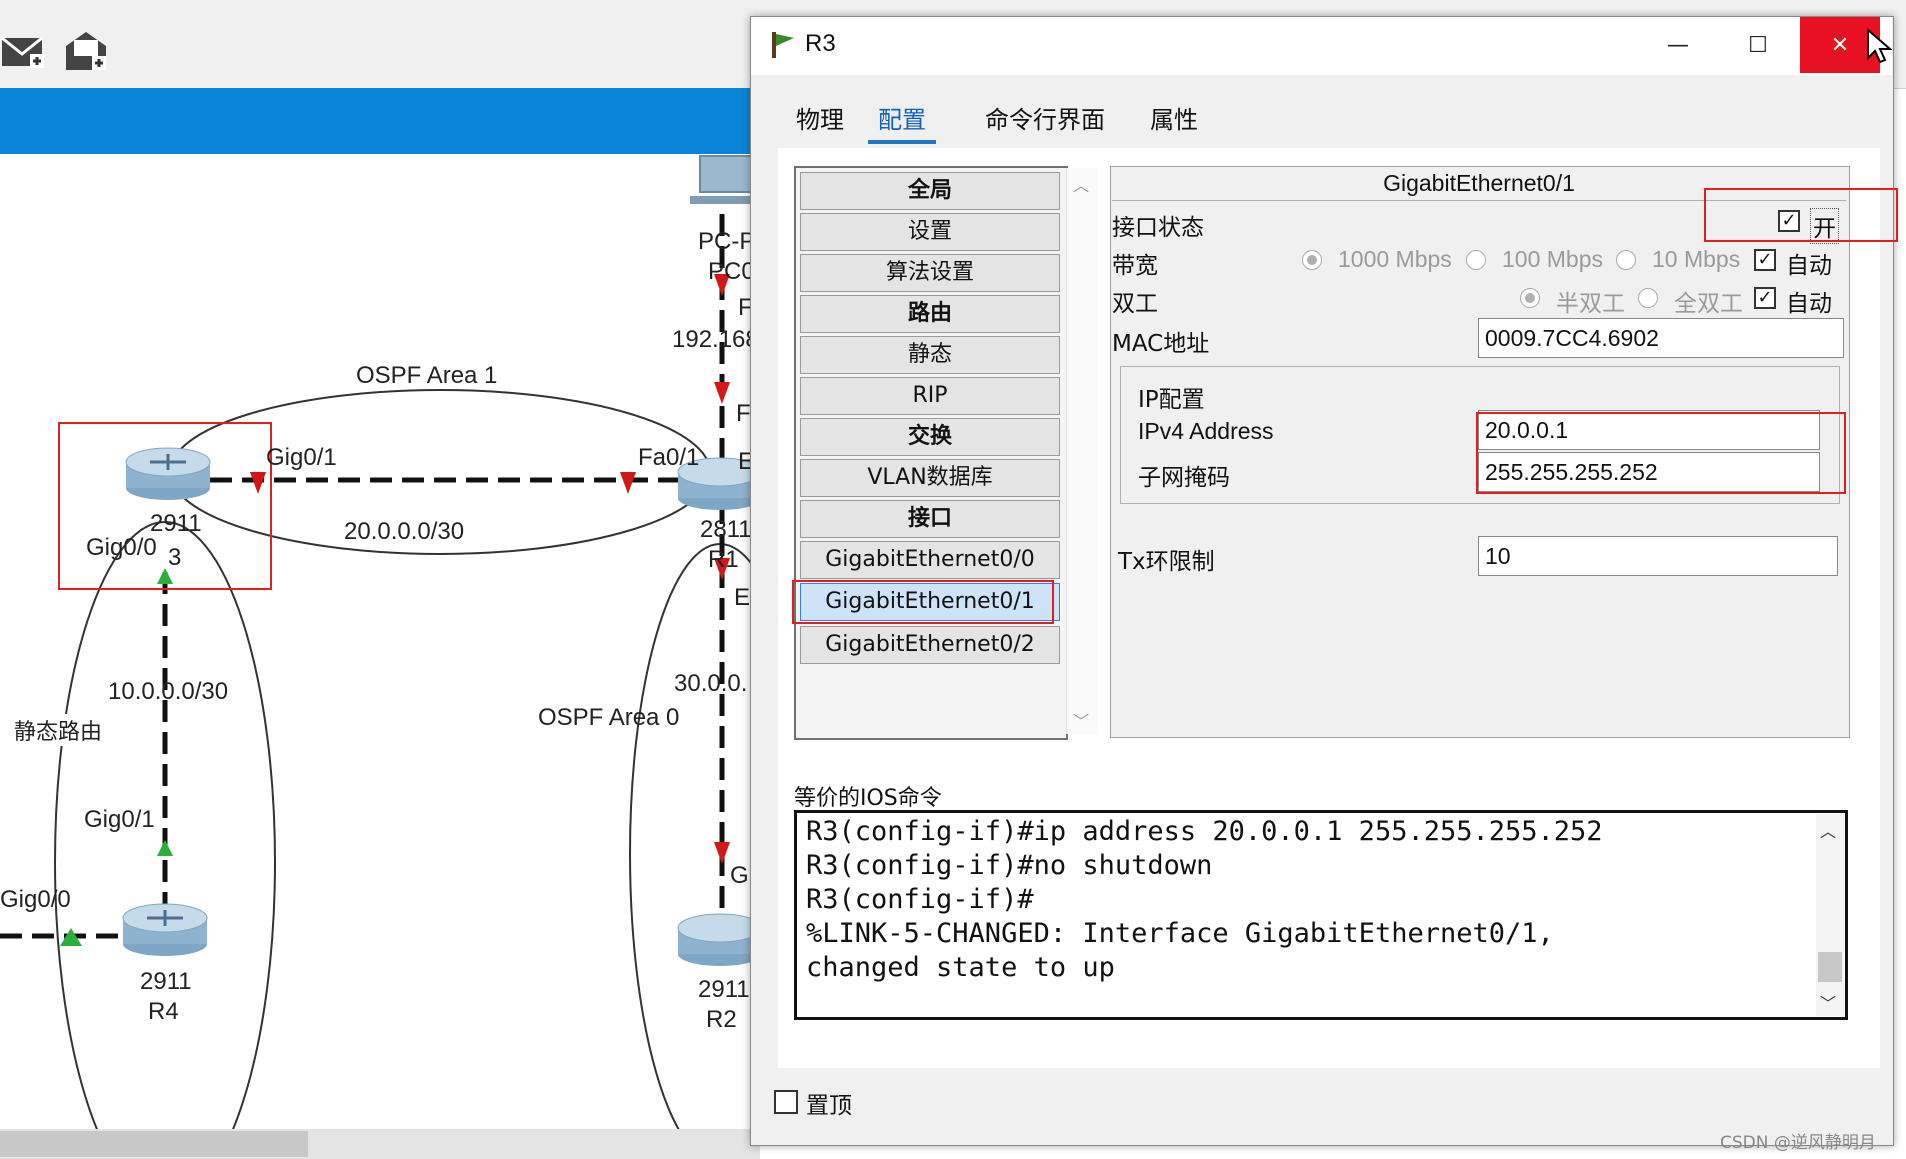  Describe the element at coordinates (1801, 215) in the screenshot. I see `port-status-highlight-box` at that location.